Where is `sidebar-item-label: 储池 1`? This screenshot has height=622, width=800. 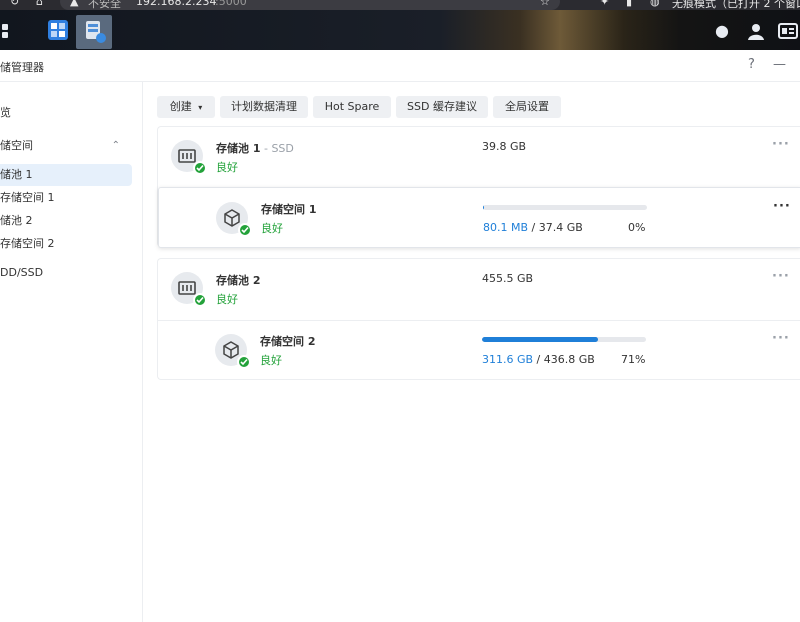 sidebar-item-label: 储池 1 is located at coordinates (16, 174).